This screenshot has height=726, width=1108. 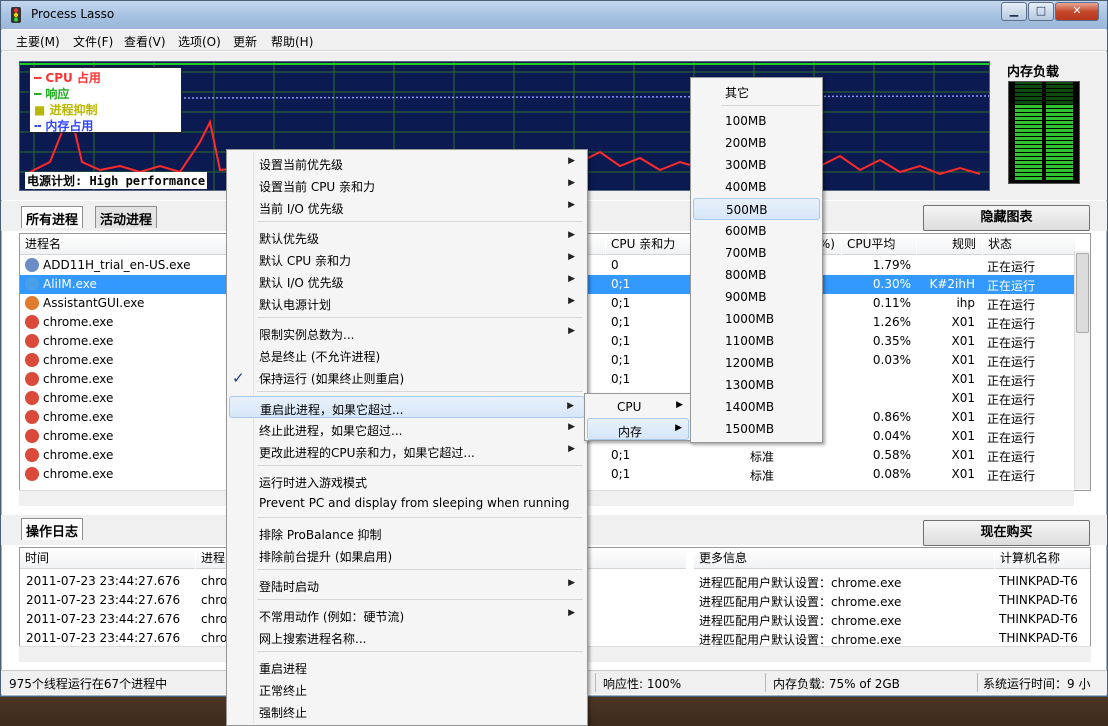 What do you see at coordinates (1042, 558) in the screenshot?
I see `log-header-computer: 计算机名称` at bounding box center [1042, 558].